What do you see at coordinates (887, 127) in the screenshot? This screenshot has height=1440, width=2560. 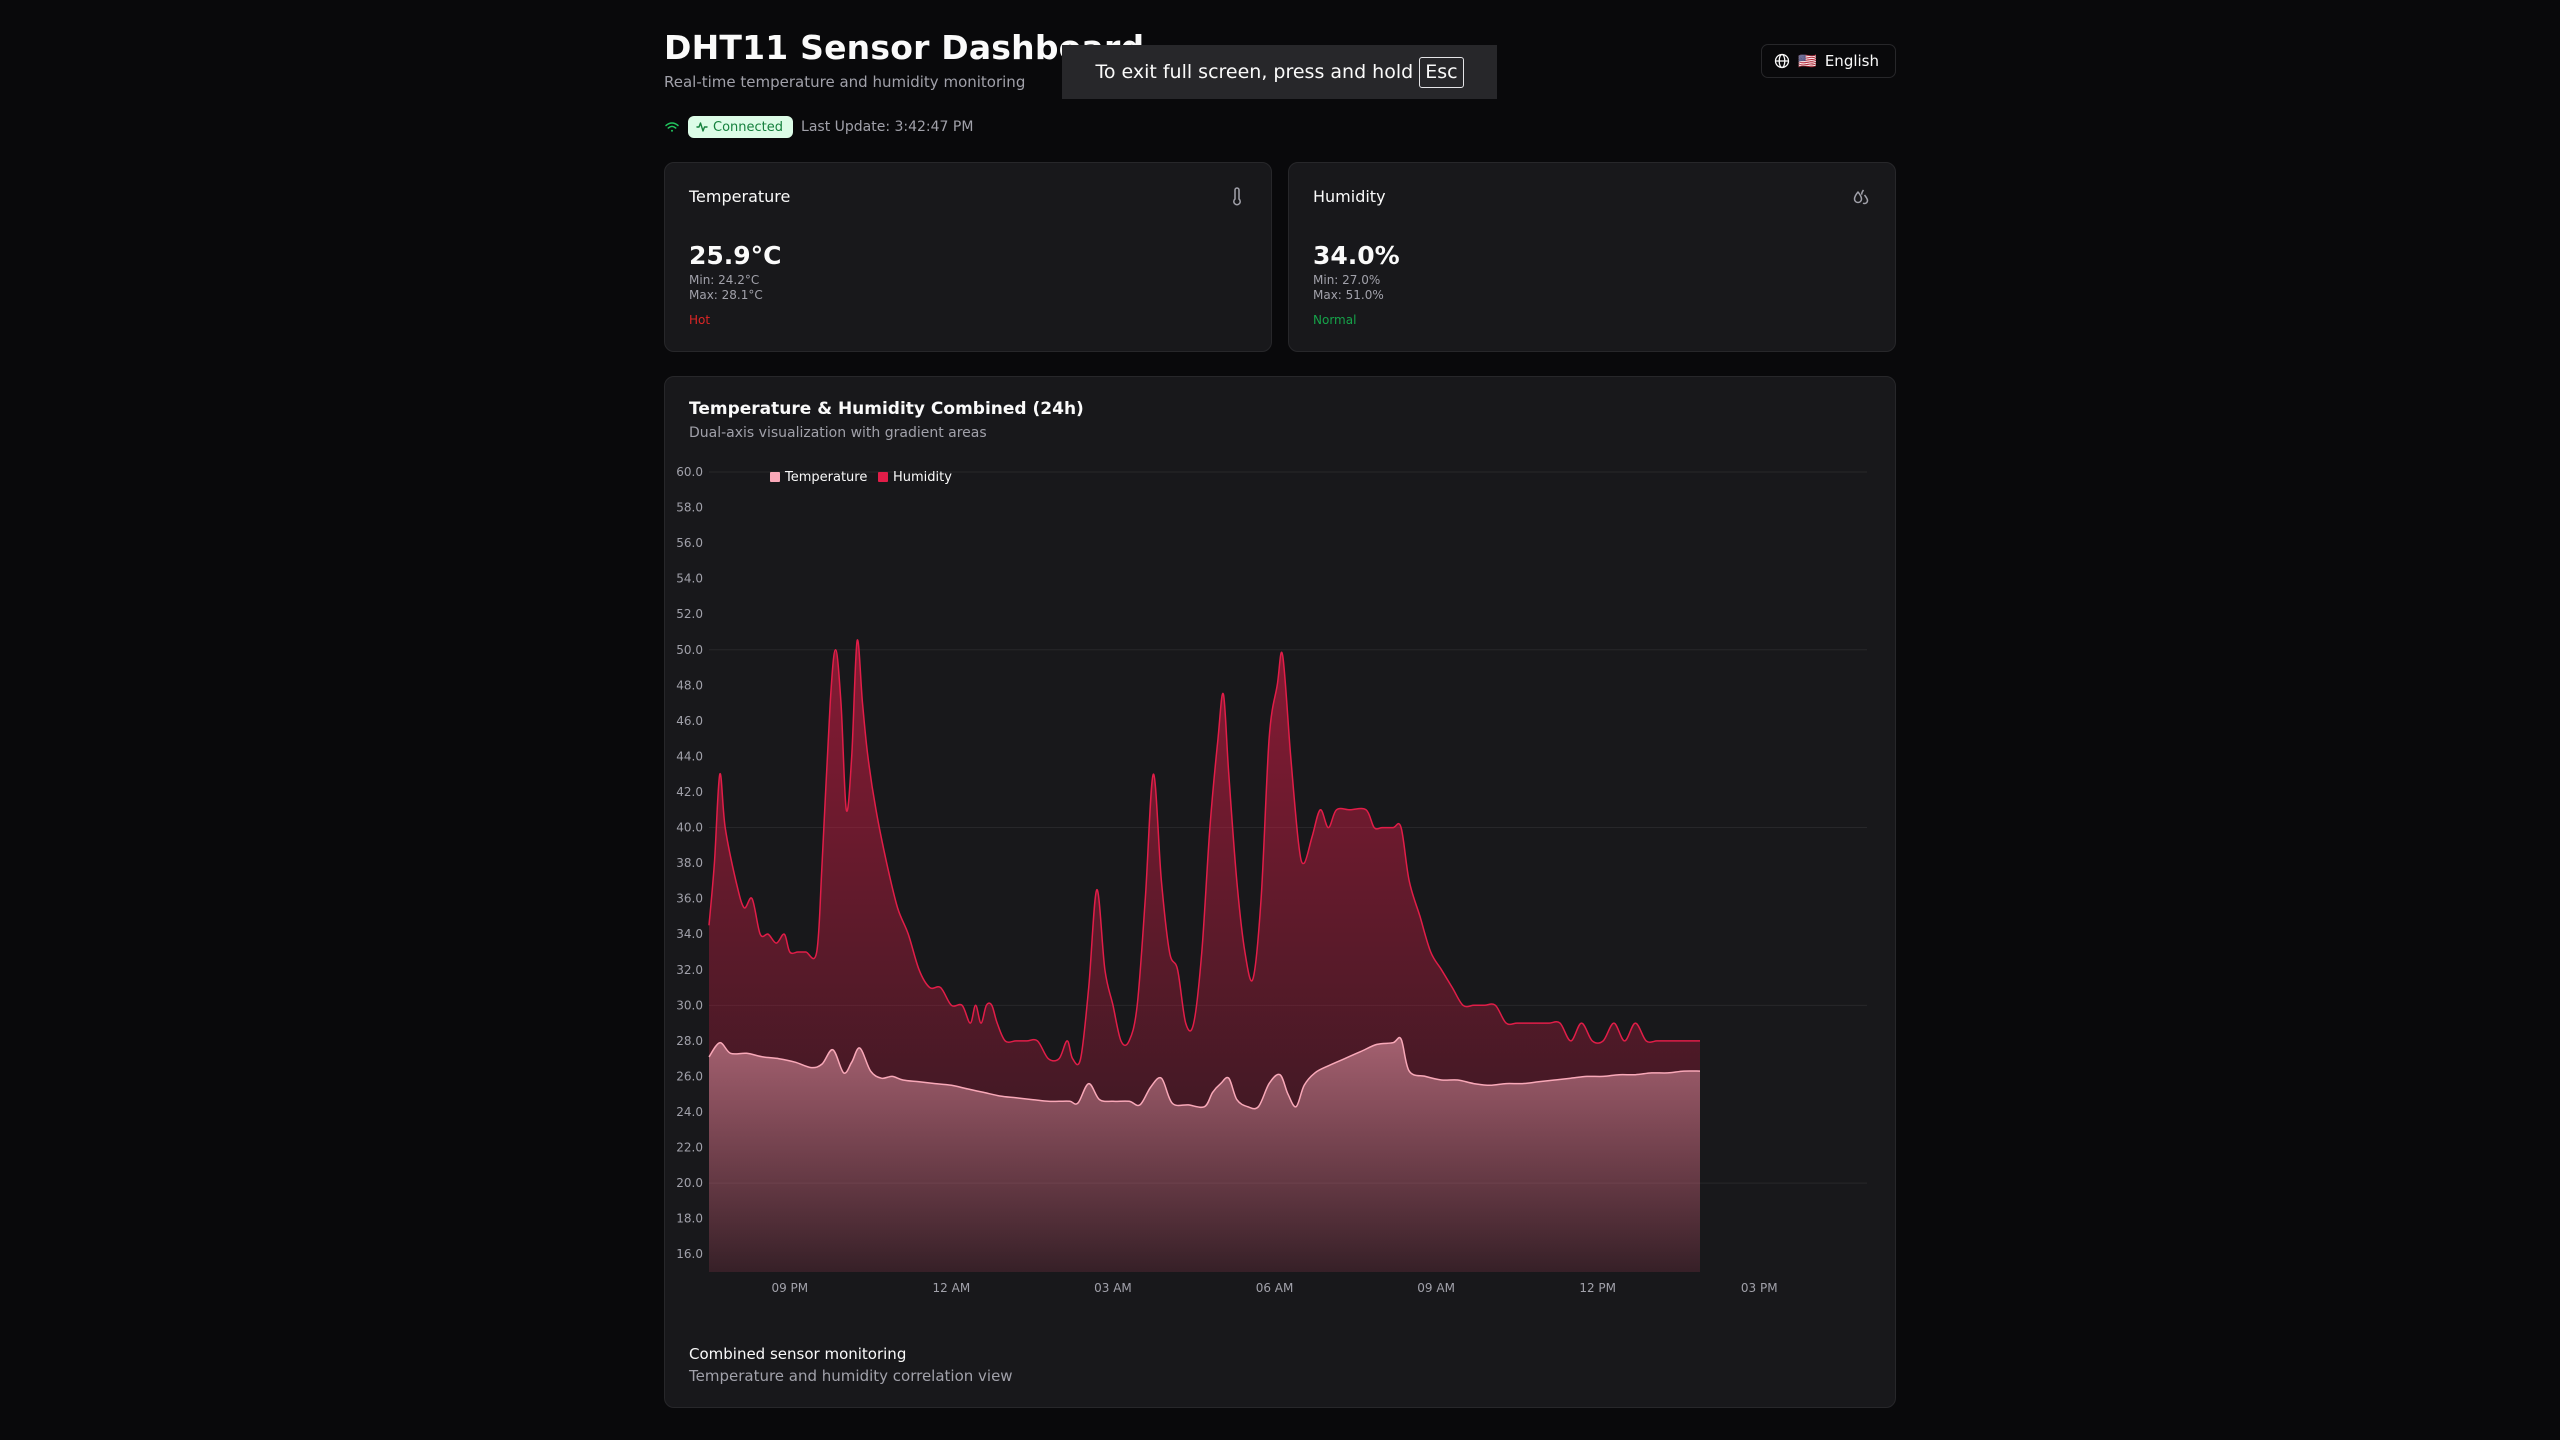 I see `last-update: Last Update: 3:42:47 PM` at bounding box center [887, 127].